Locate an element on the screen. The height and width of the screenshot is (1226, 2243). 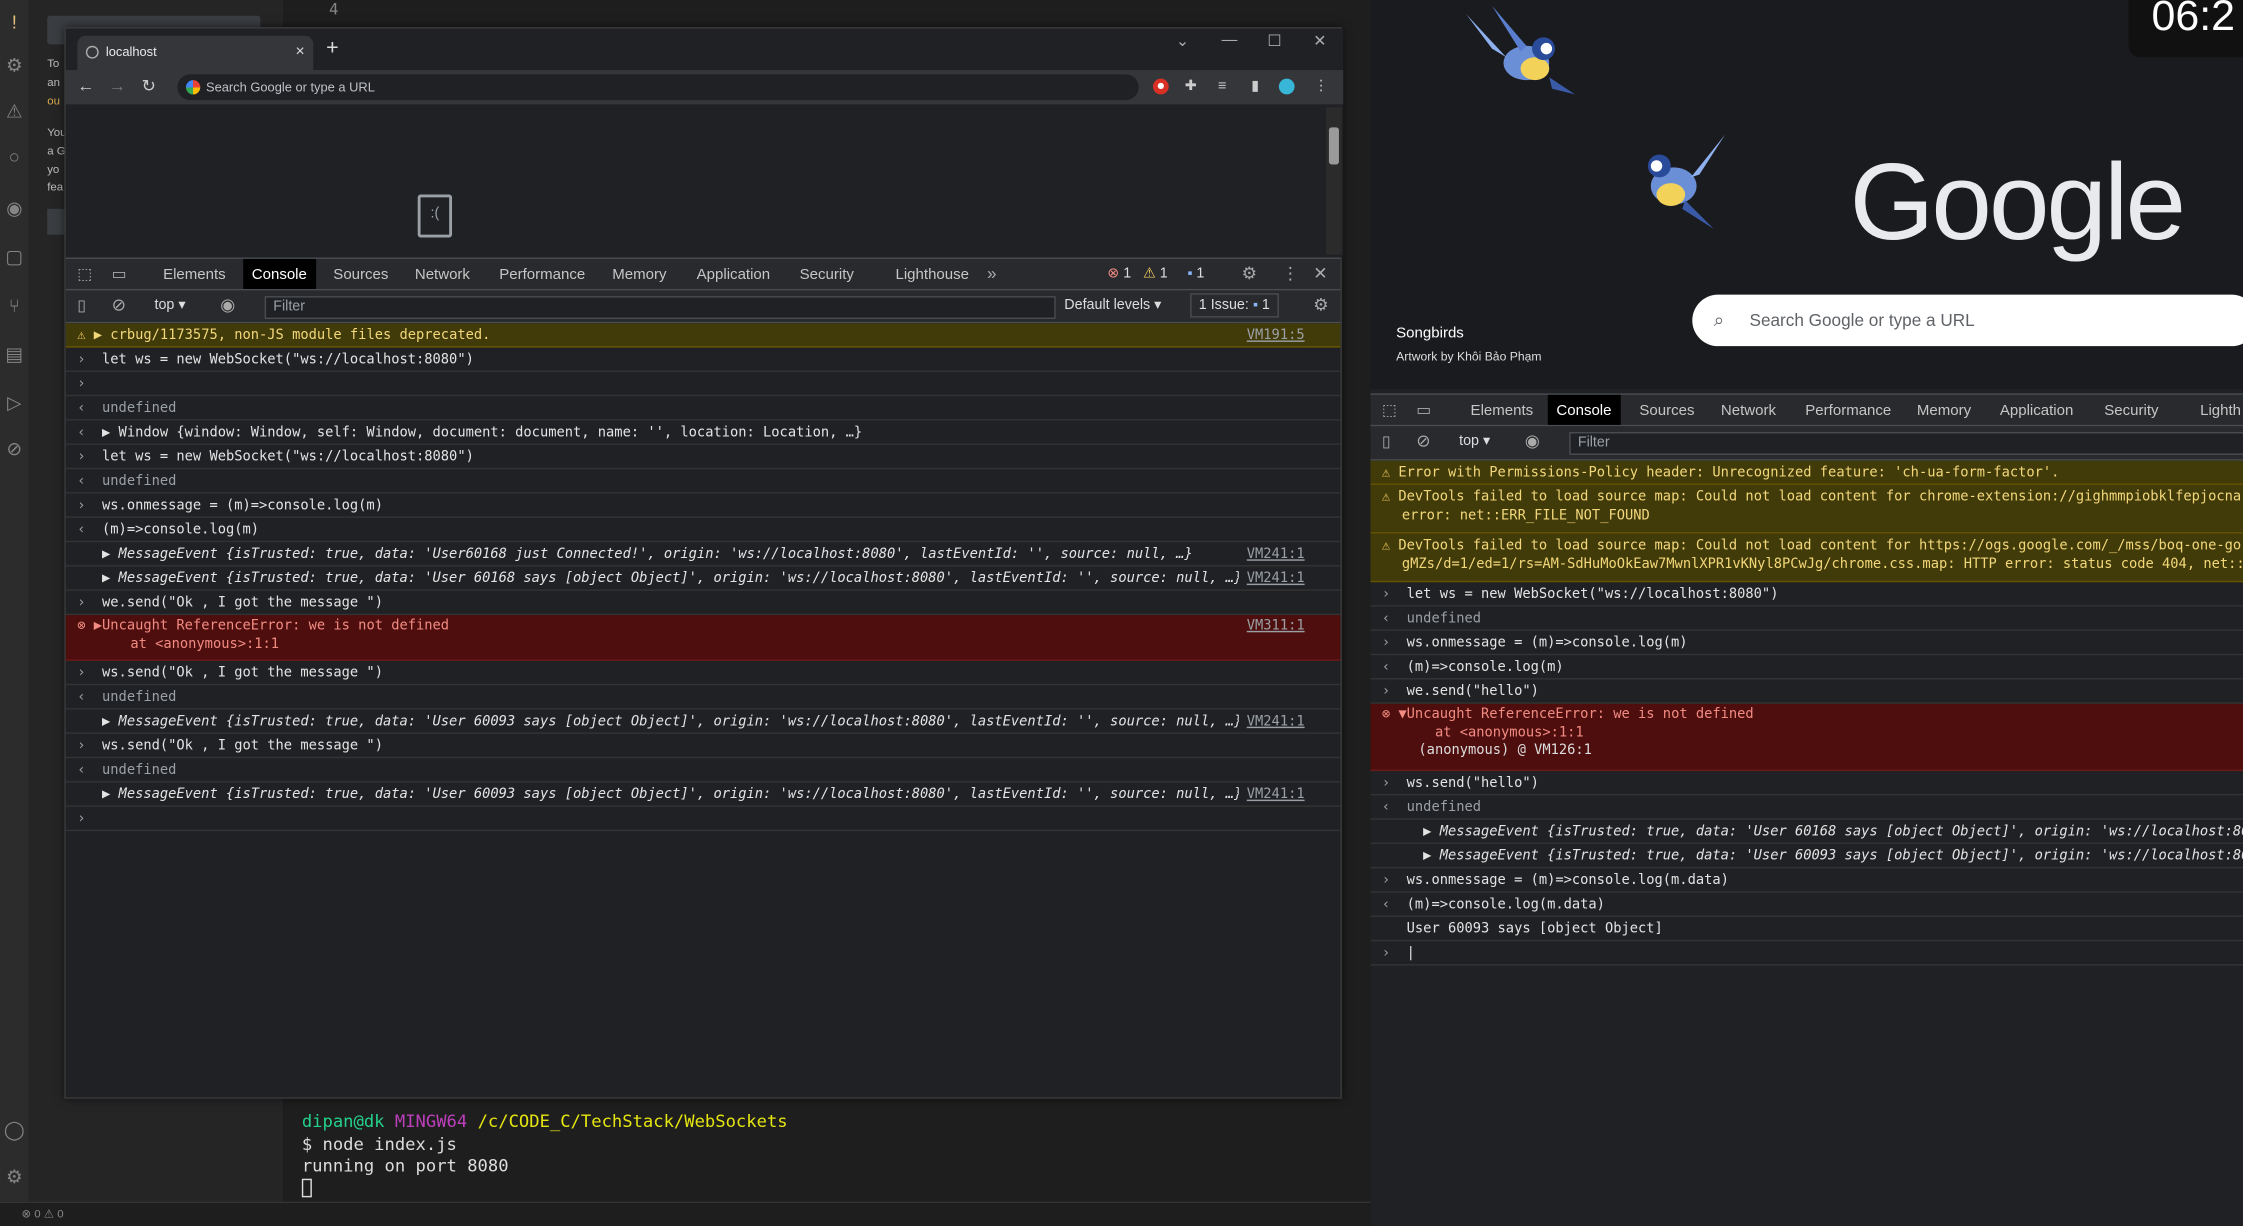
extensions-icon: ⚙ is located at coordinates (14, 65).